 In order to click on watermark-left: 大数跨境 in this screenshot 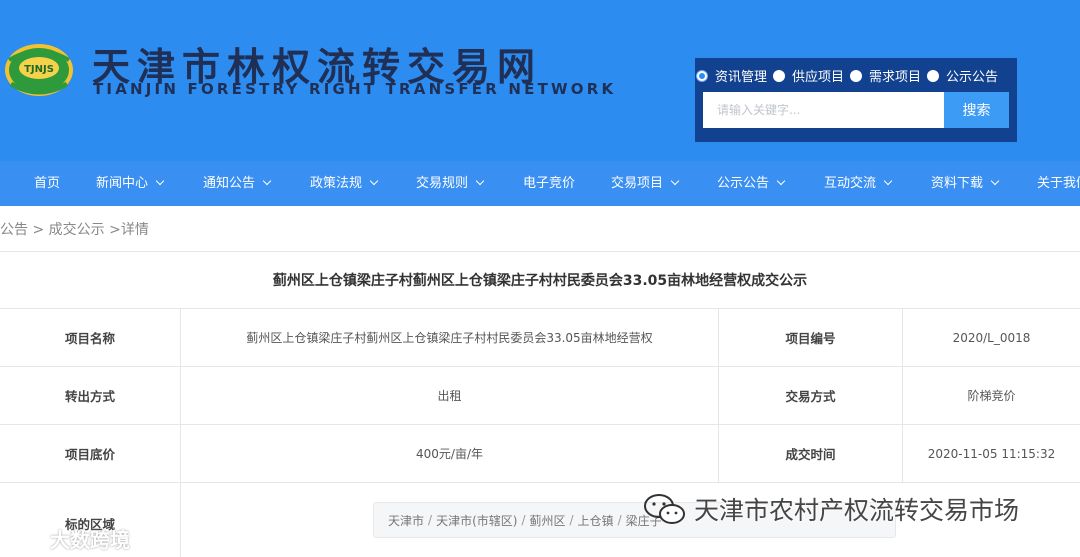, I will do `click(67, 538)`.